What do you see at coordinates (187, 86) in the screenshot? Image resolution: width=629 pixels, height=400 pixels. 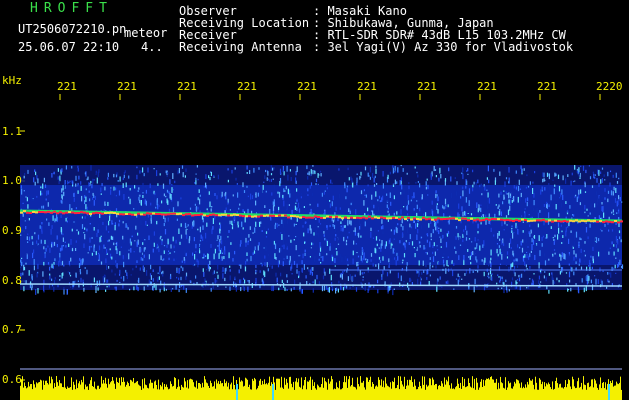 I see `x-tick-label: 221` at bounding box center [187, 86].